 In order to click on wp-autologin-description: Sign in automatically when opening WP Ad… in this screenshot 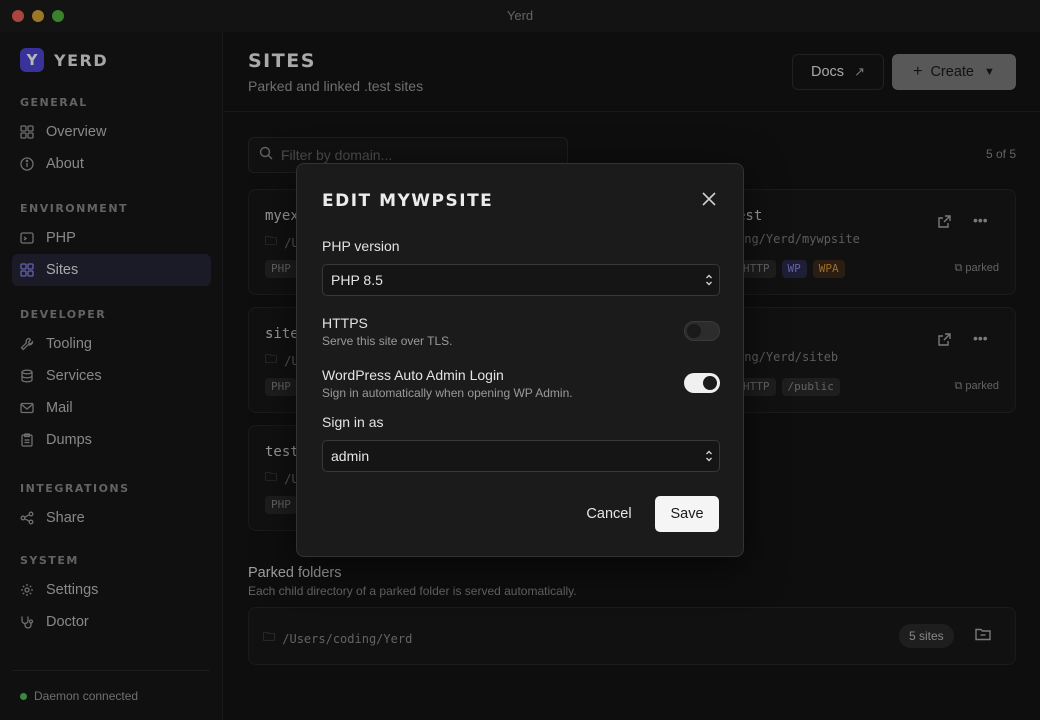, I will do `click(447, 393)`.